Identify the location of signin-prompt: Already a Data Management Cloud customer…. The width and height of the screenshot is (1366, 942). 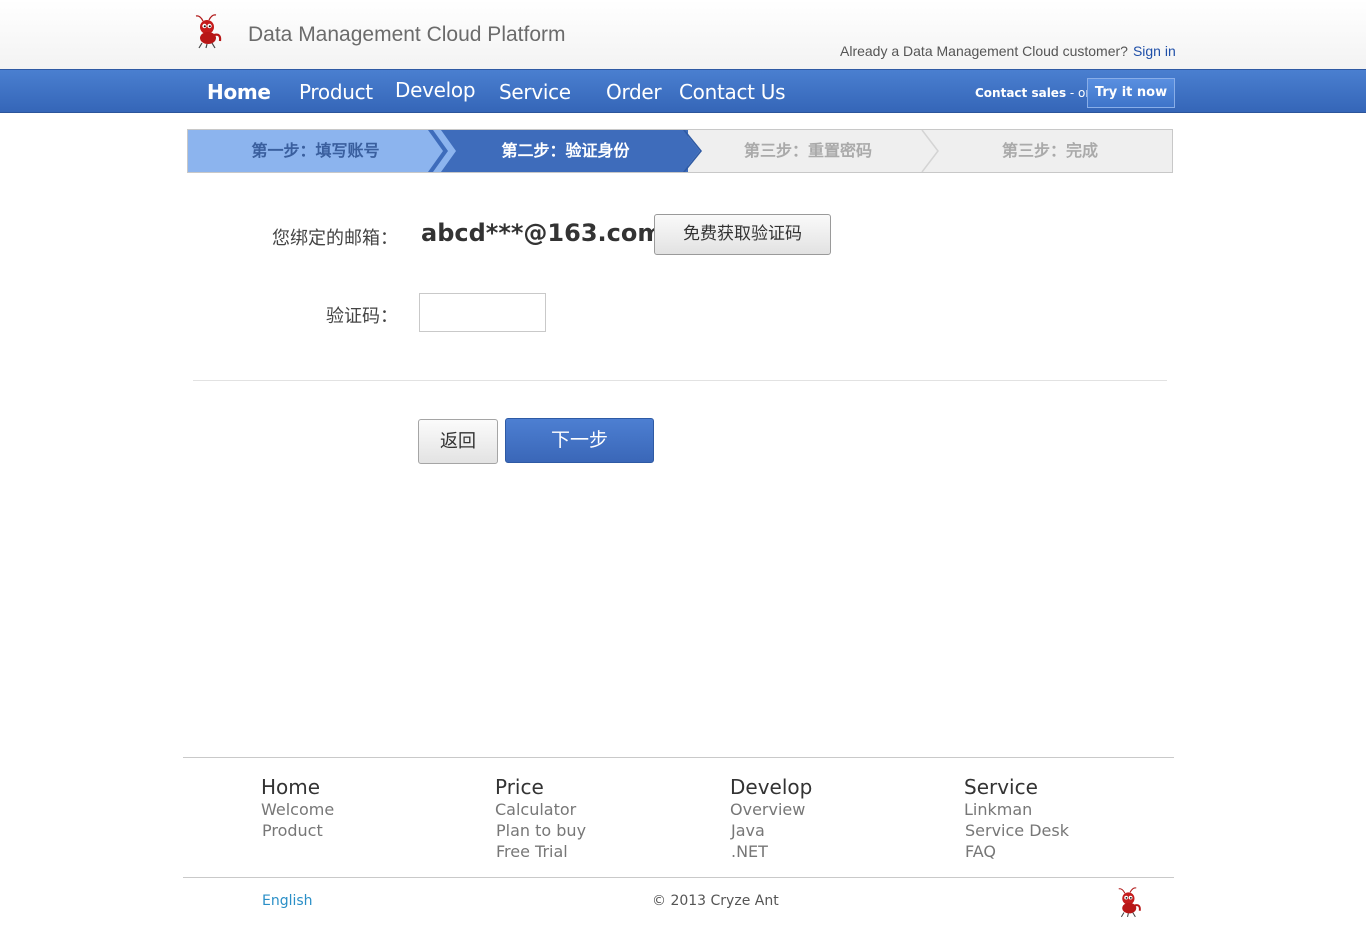
(984, 51).